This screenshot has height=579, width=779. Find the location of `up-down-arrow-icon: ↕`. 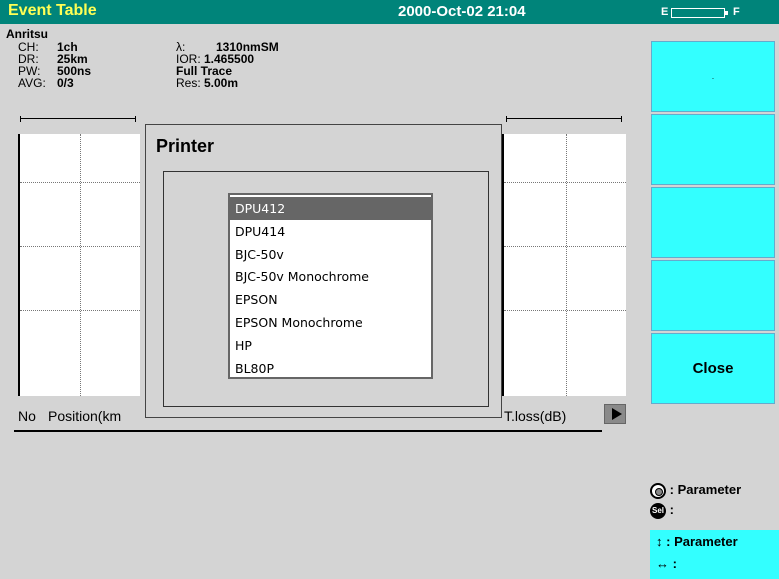

up-down-arrow-icon: ↕ is located at coordinates (659, 541).